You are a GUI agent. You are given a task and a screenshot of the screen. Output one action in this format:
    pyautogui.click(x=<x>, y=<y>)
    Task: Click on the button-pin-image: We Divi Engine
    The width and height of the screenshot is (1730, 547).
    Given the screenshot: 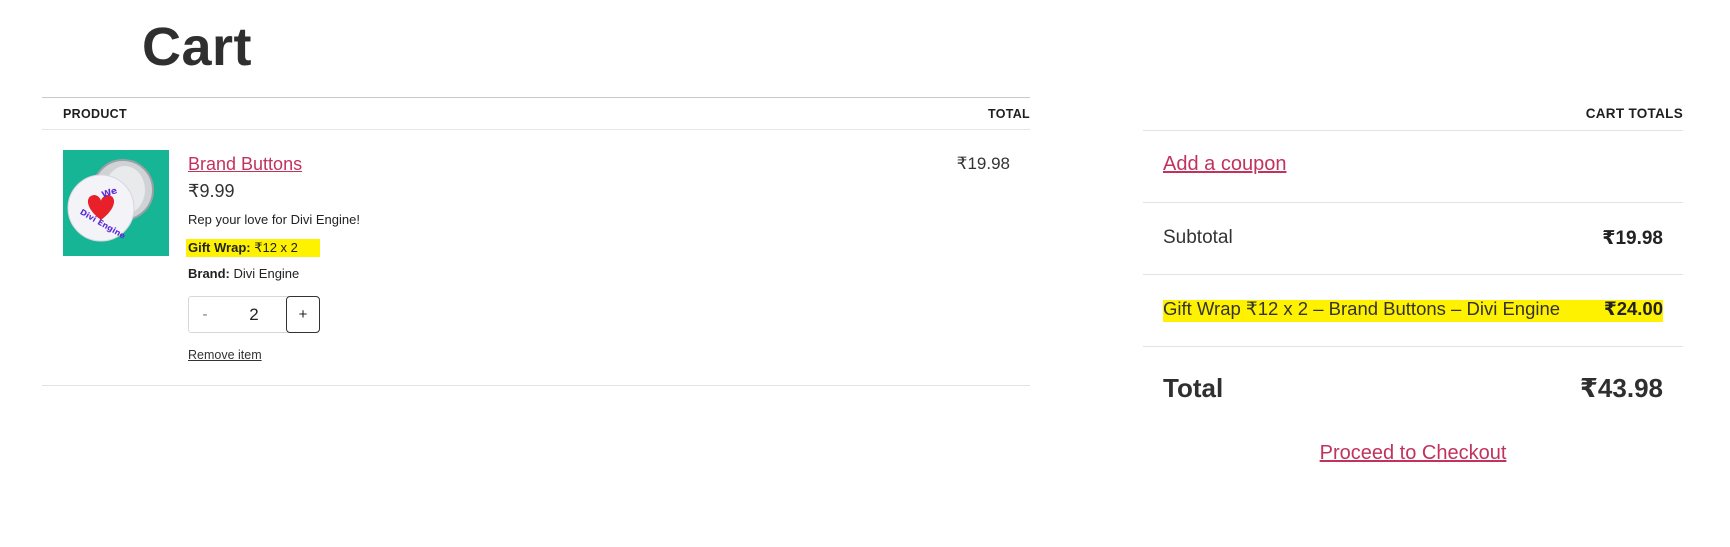 What is the action you would take?
    pyautogui.click(x=116, y=203)
    